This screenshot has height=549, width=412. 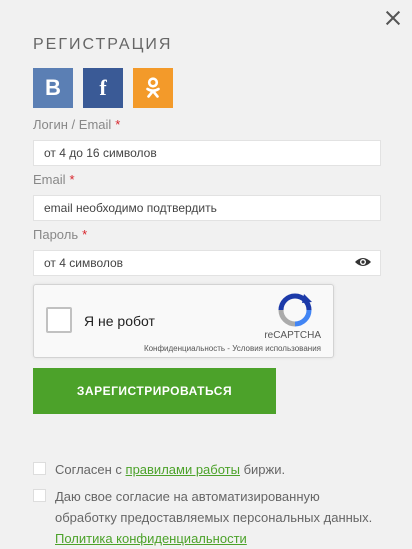 What do you see at coordinates (207, 263) in the screenshot?
I see `password-field: от 4 символов` at bounding box center [207, 263].